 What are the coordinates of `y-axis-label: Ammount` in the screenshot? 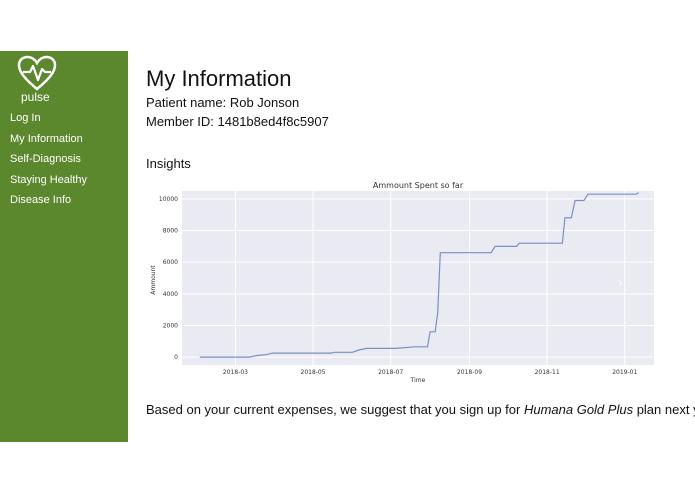 It's located at (153, 280).